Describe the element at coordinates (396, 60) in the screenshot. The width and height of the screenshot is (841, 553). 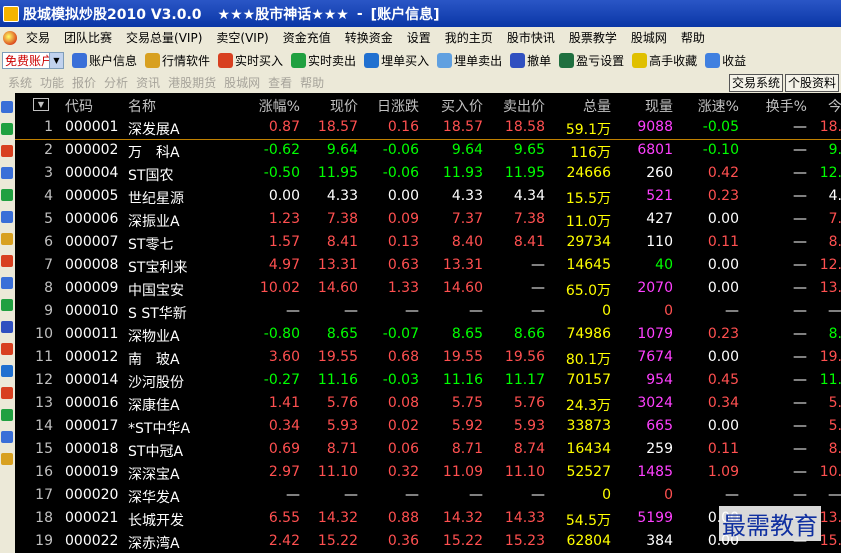
I see `toolbar-button-4: 埋单买入` at that location.